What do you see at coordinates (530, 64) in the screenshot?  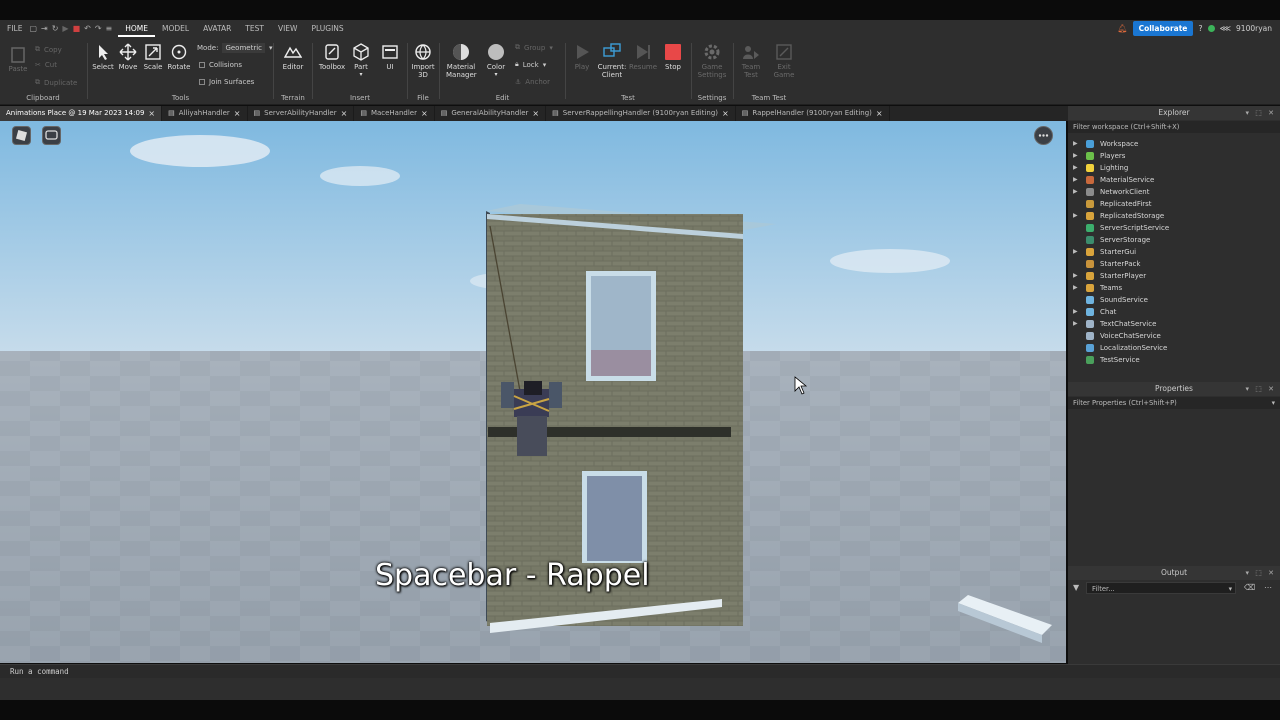 I see `lock-button: 🔒︎ Lock ▾` at bounding box center [530, 64].